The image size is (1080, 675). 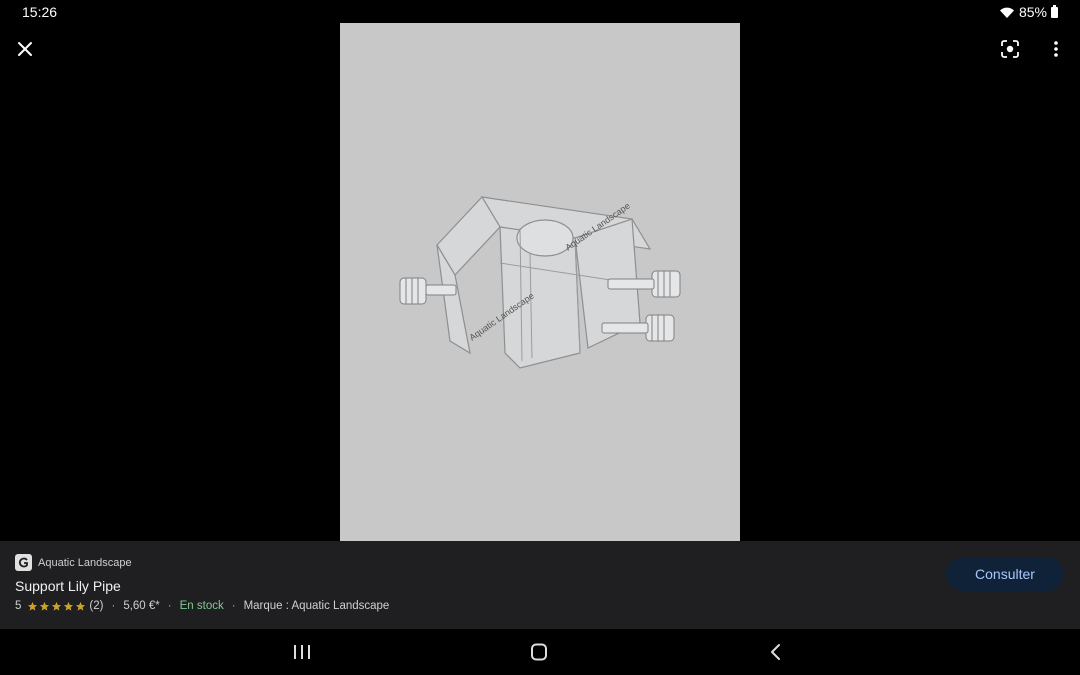 I want to click on stock-status: En stock, so click(x=201, y=606).